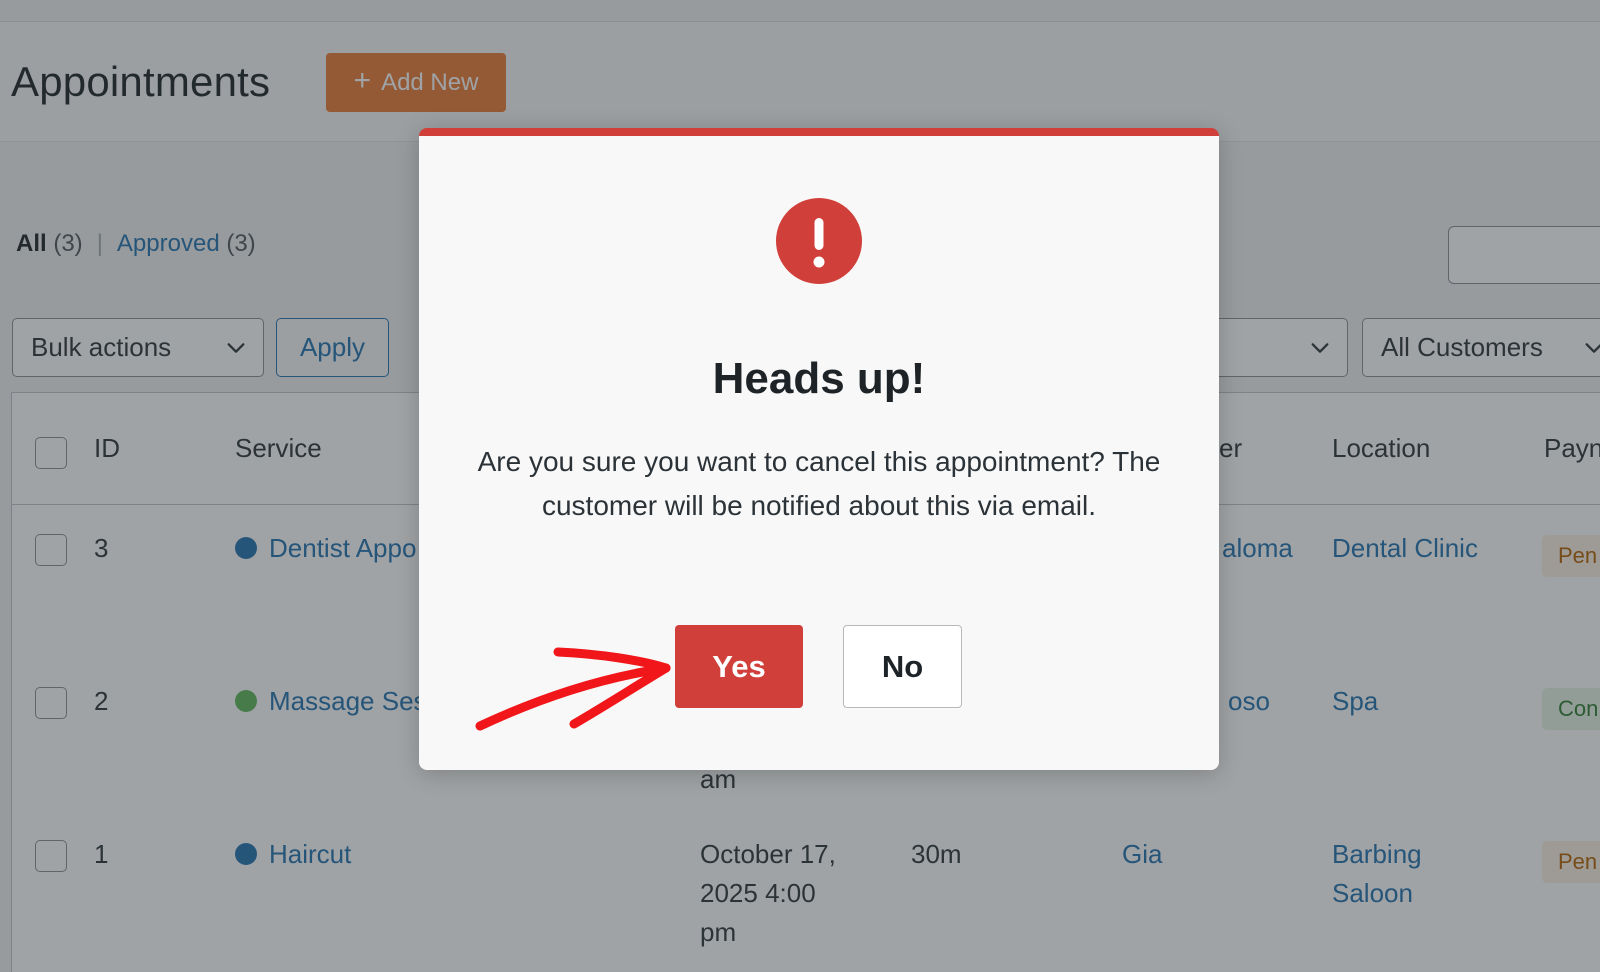 This screenshot has width=1600, height=972. What do you see at coordinates (902, 666) in the screenshot?
I see `no-button: No` at bounding box center [902, 666].